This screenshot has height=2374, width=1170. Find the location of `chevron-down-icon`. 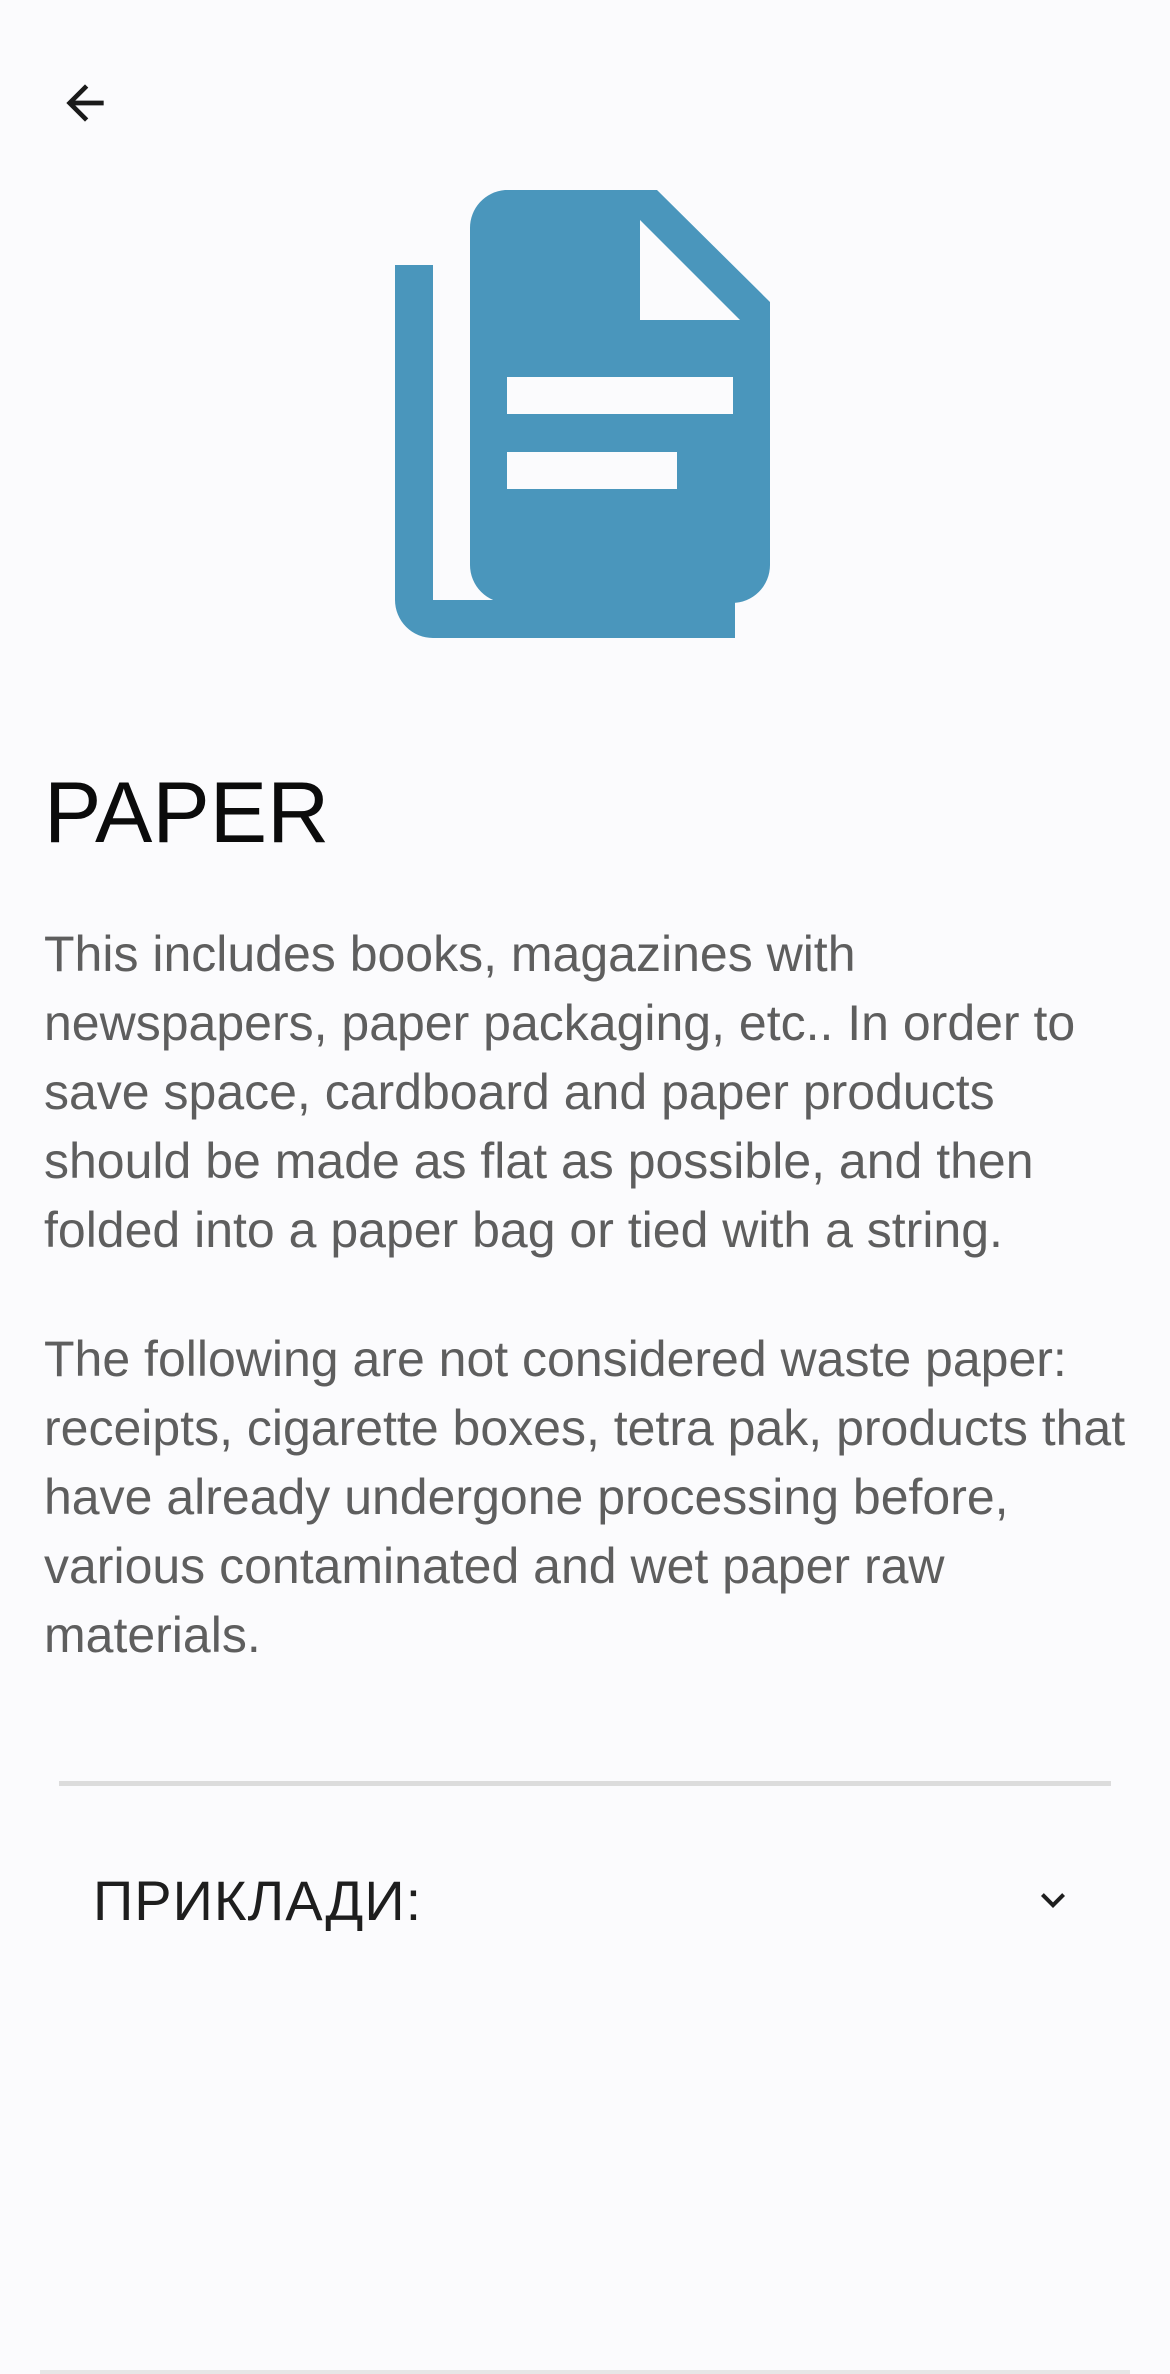

chevron-down-icon is located at coordinates (1053, 1900).